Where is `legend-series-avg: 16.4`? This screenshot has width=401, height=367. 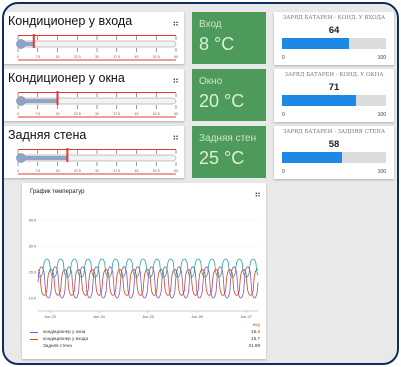
legend-series-avg: 16.4 is located at coordinates (255, 331).